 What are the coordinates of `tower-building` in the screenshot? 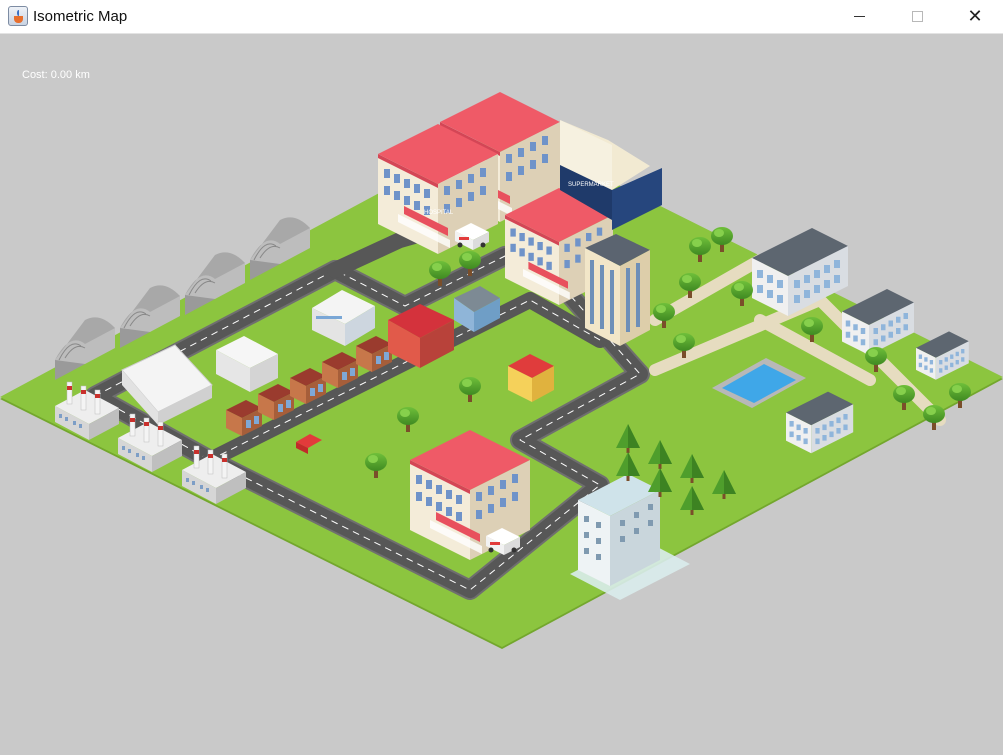 It's located at (617, 290).